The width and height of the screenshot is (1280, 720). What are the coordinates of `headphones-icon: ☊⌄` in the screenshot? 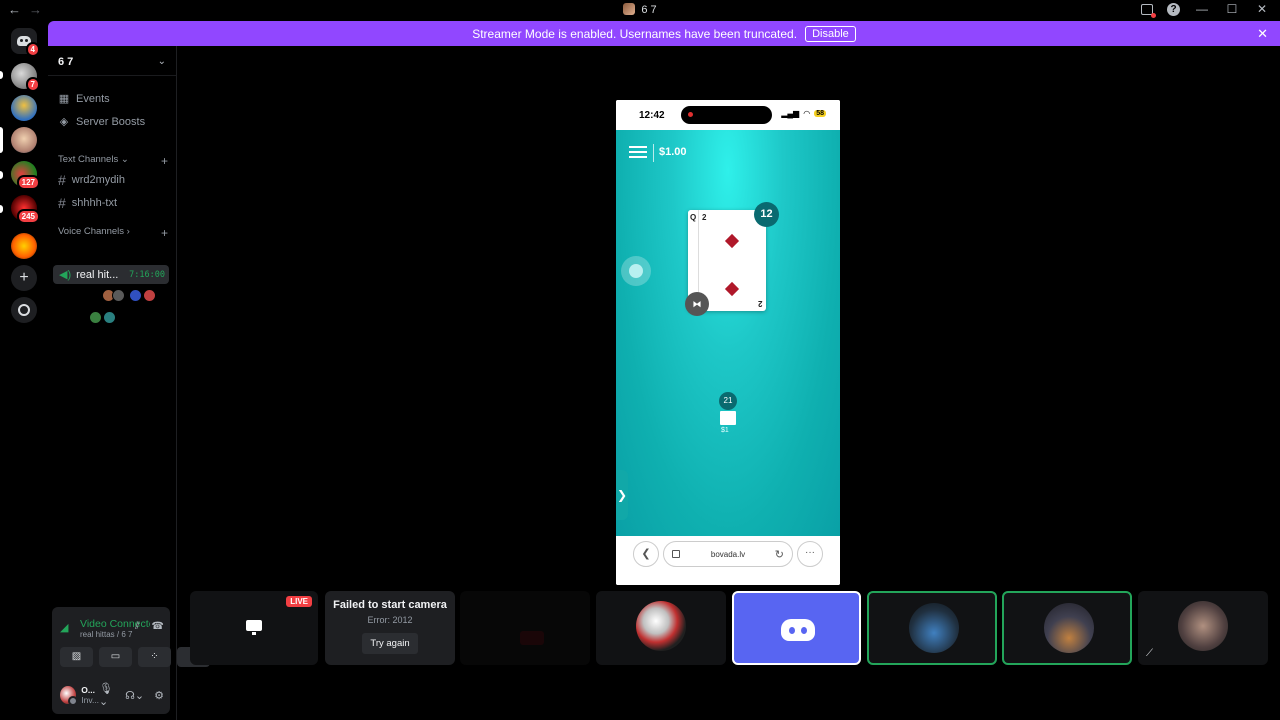 It's located at (134, 695).